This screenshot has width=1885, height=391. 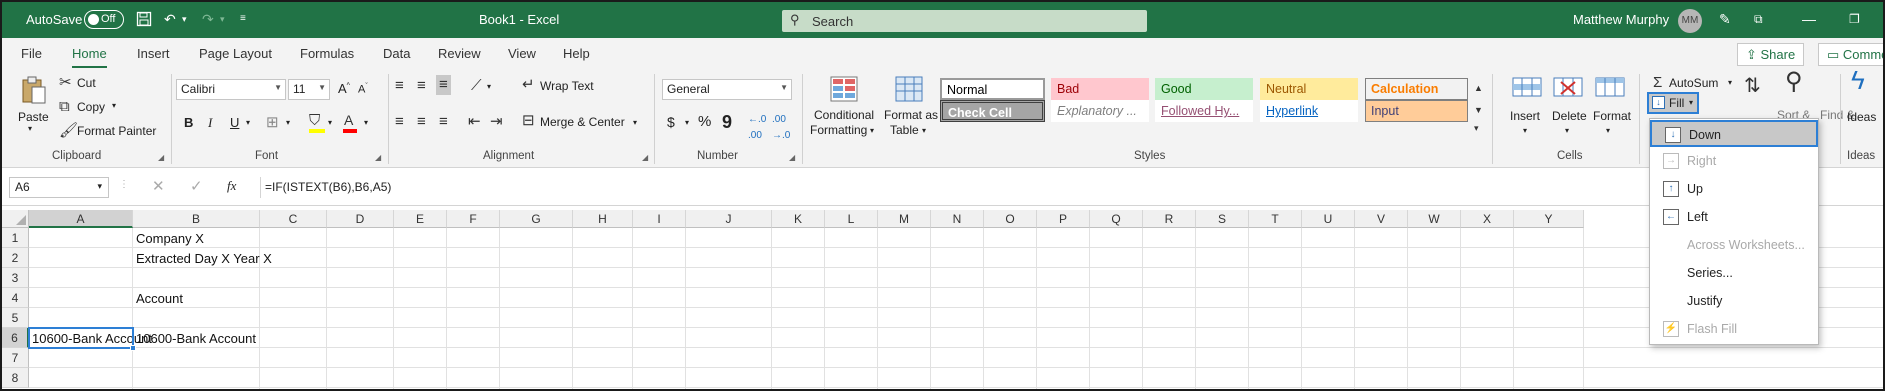 I want to click on avatar: MM, so click(x=1690, y=21).